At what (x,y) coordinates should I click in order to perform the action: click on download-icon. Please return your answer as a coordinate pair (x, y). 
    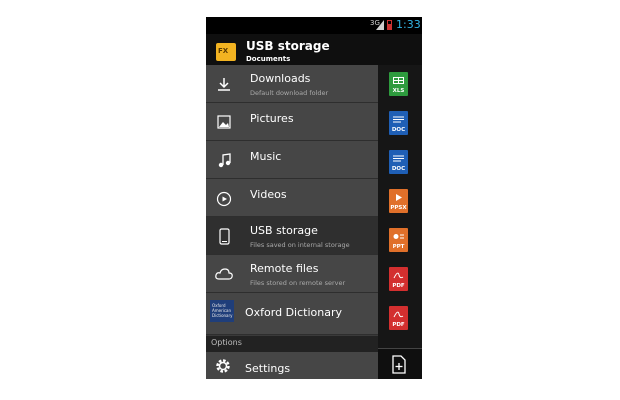
    Looking at the image, I should click on (224, 84).